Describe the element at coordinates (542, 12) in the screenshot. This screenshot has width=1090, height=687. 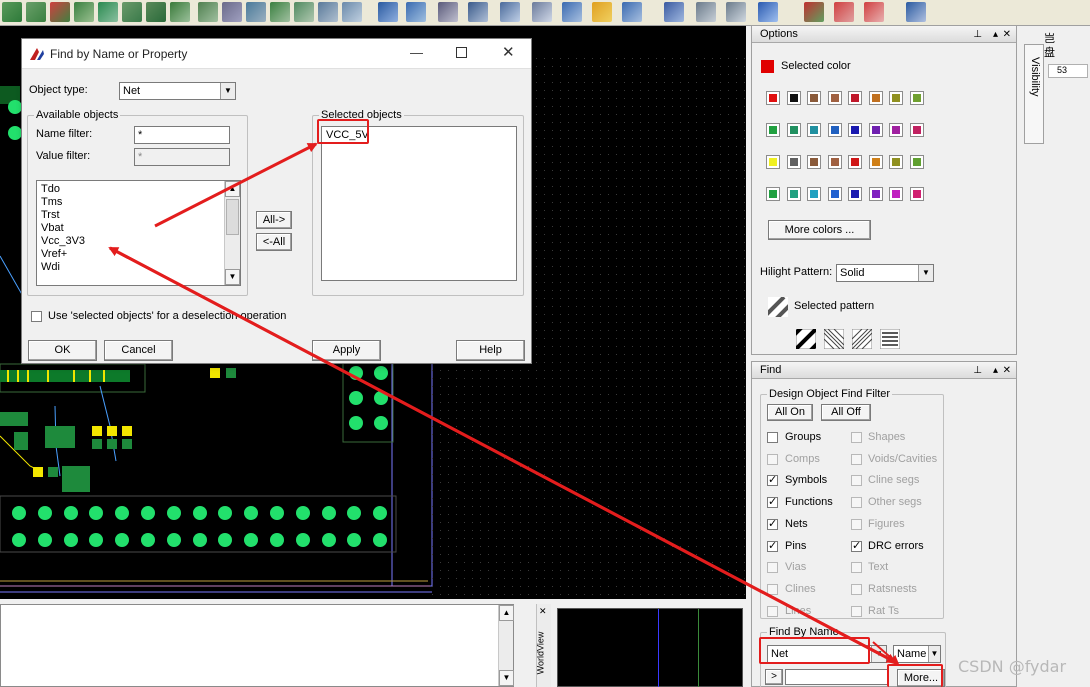
I see `measure-icon` at that location.